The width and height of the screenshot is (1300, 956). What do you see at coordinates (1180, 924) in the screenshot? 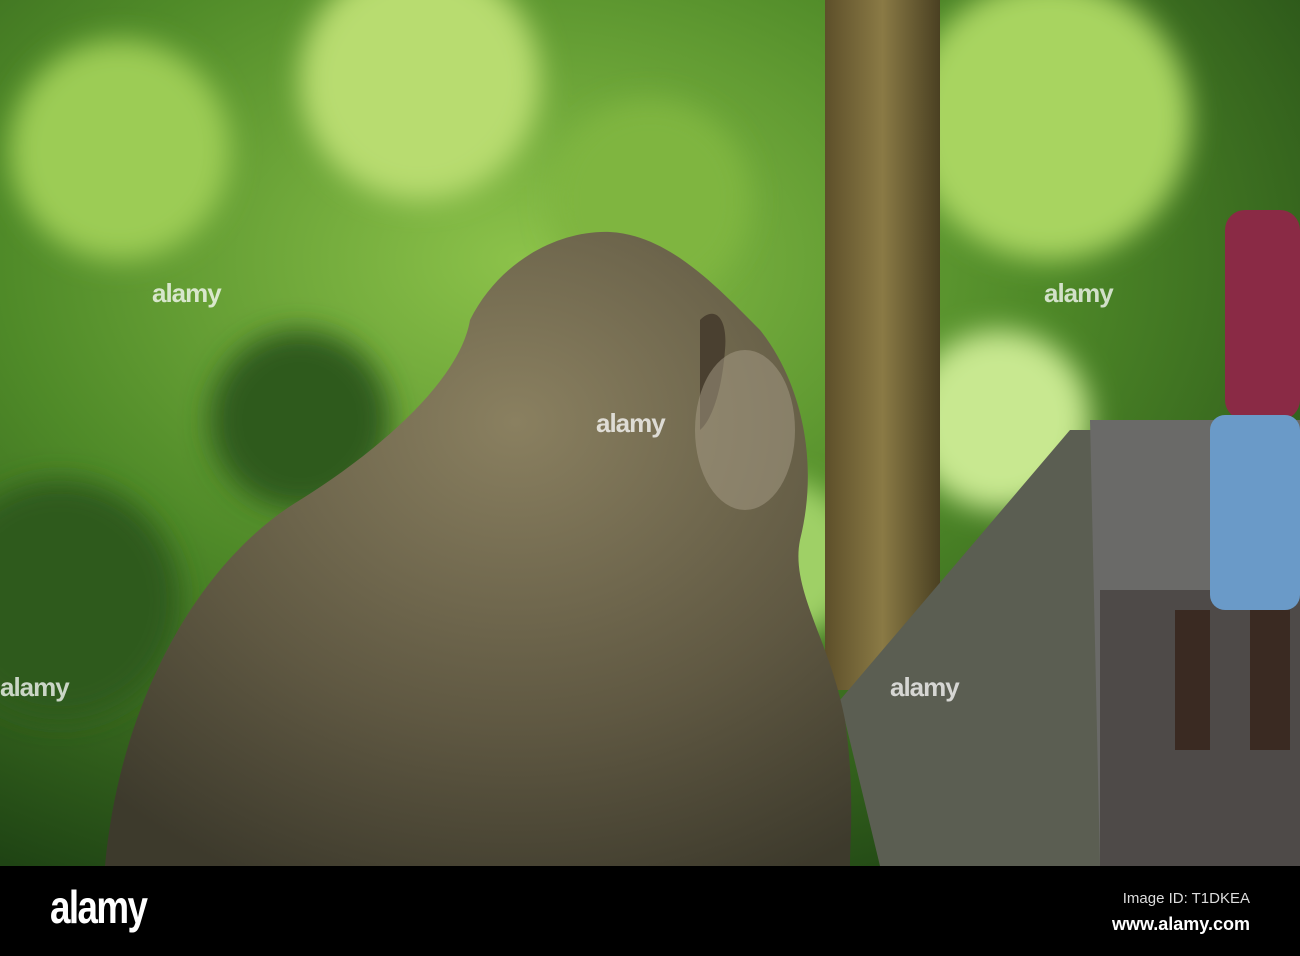
I see `website-link: www.alamy.com` at bounding box center [1180, 924].